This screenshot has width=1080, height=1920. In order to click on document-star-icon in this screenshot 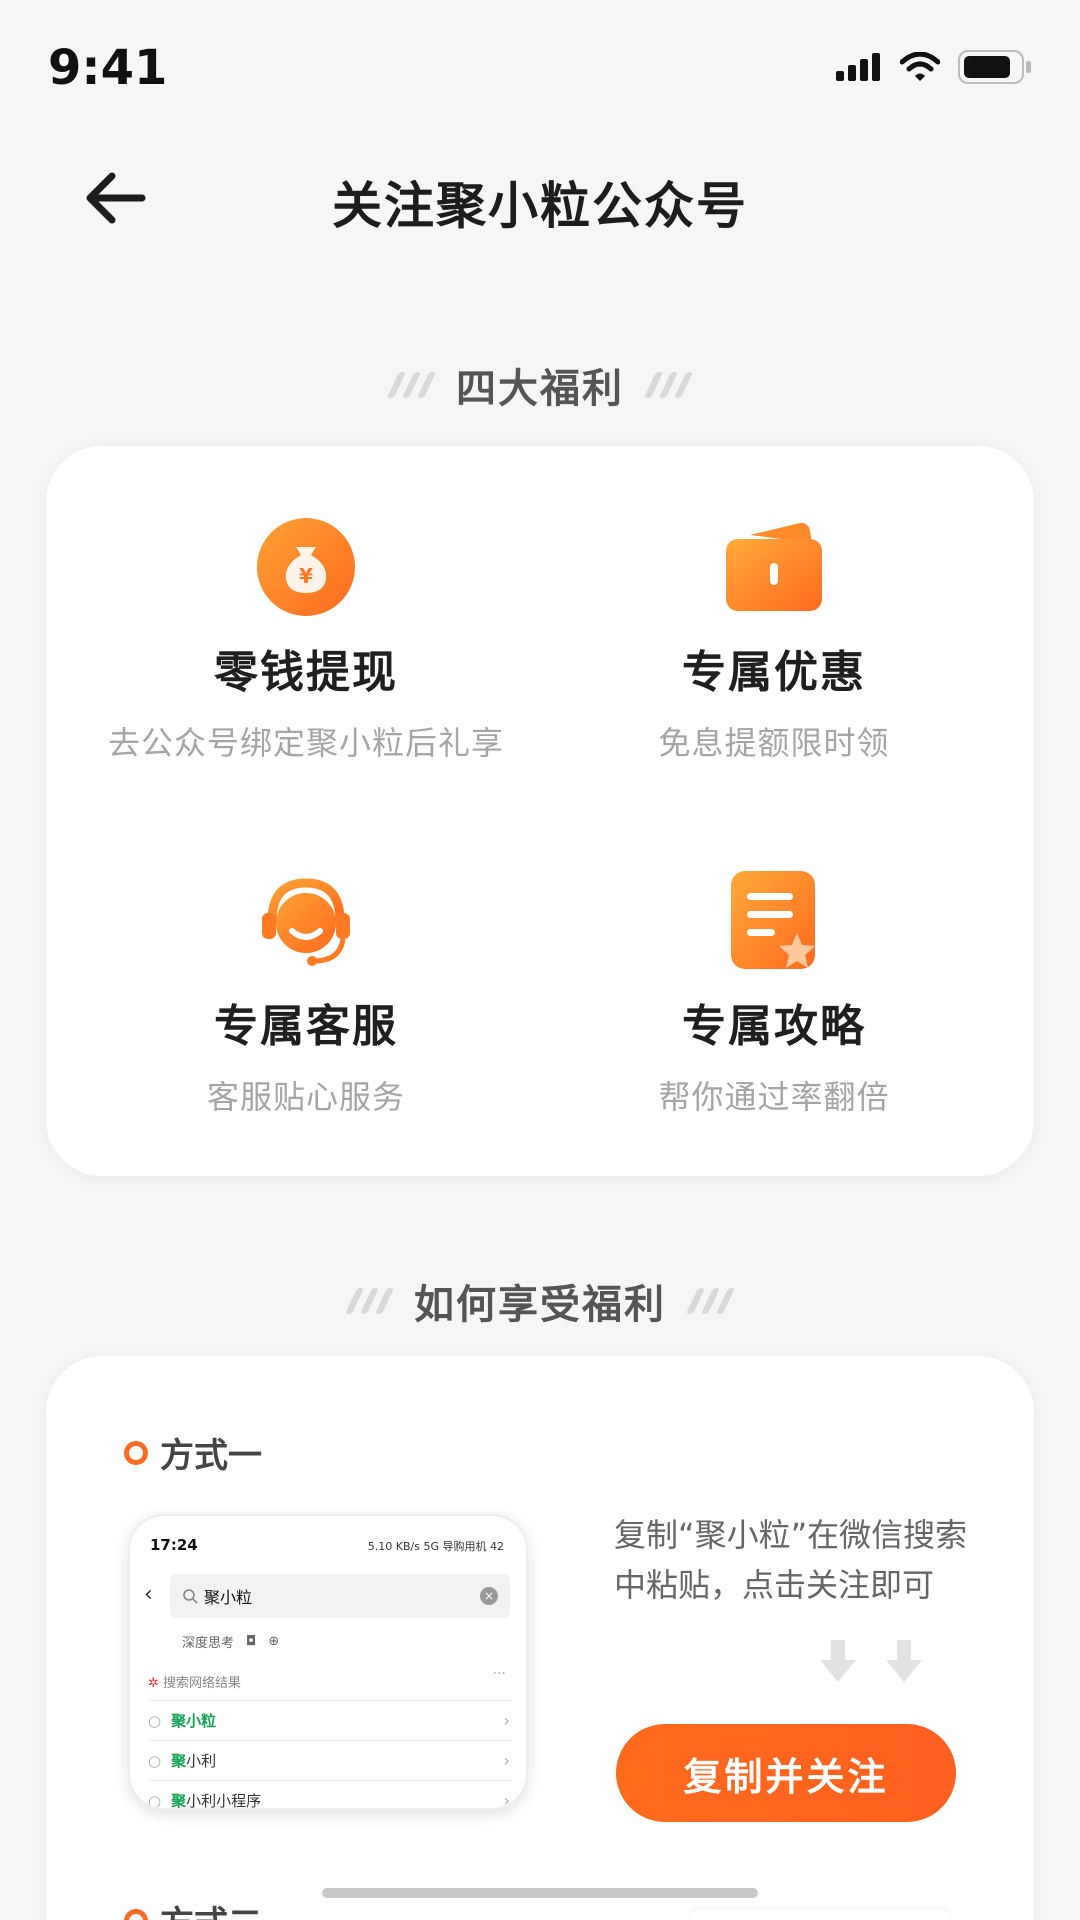, I will do `click(774, 921)`.